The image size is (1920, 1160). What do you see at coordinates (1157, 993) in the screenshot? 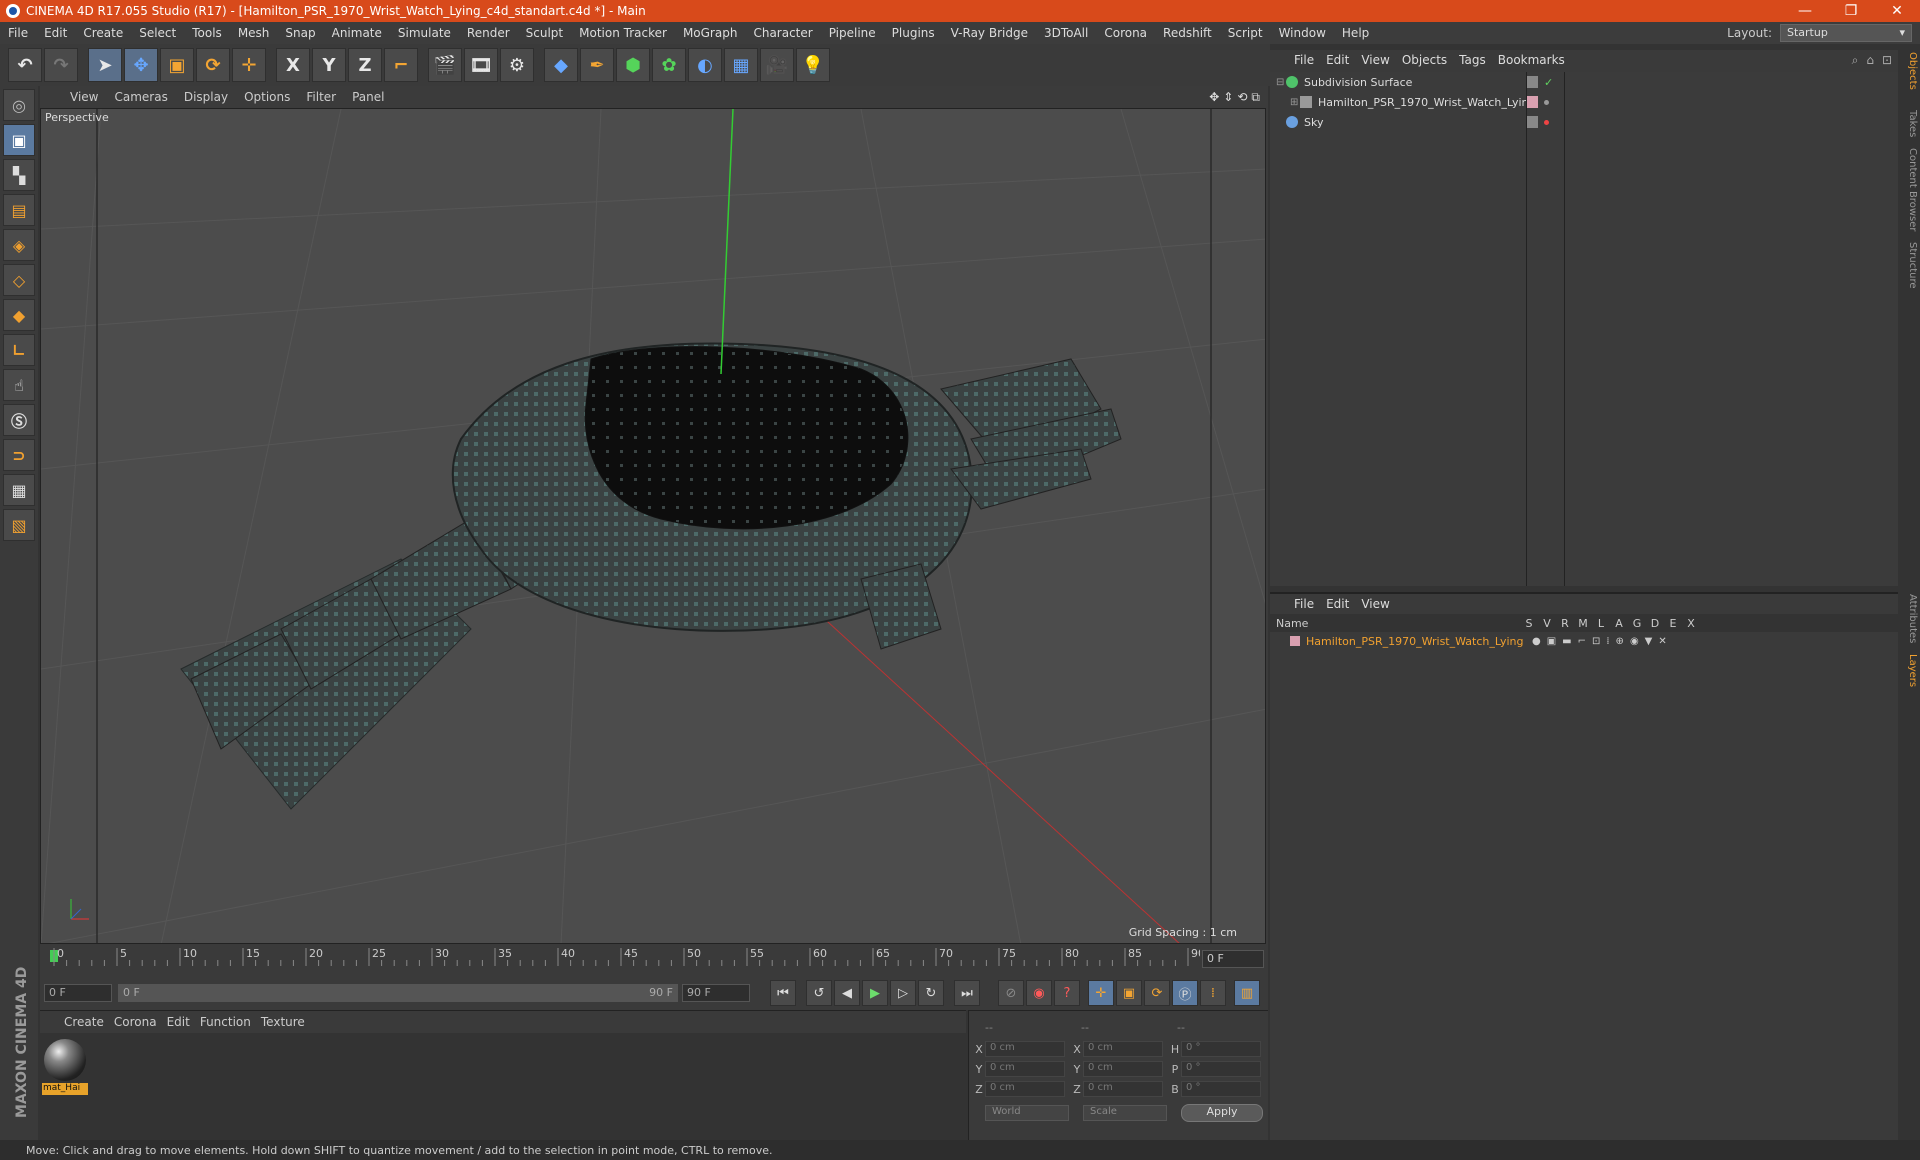
I see `key-rotation-icon: ⟳` at bounding box center [1157, 993].